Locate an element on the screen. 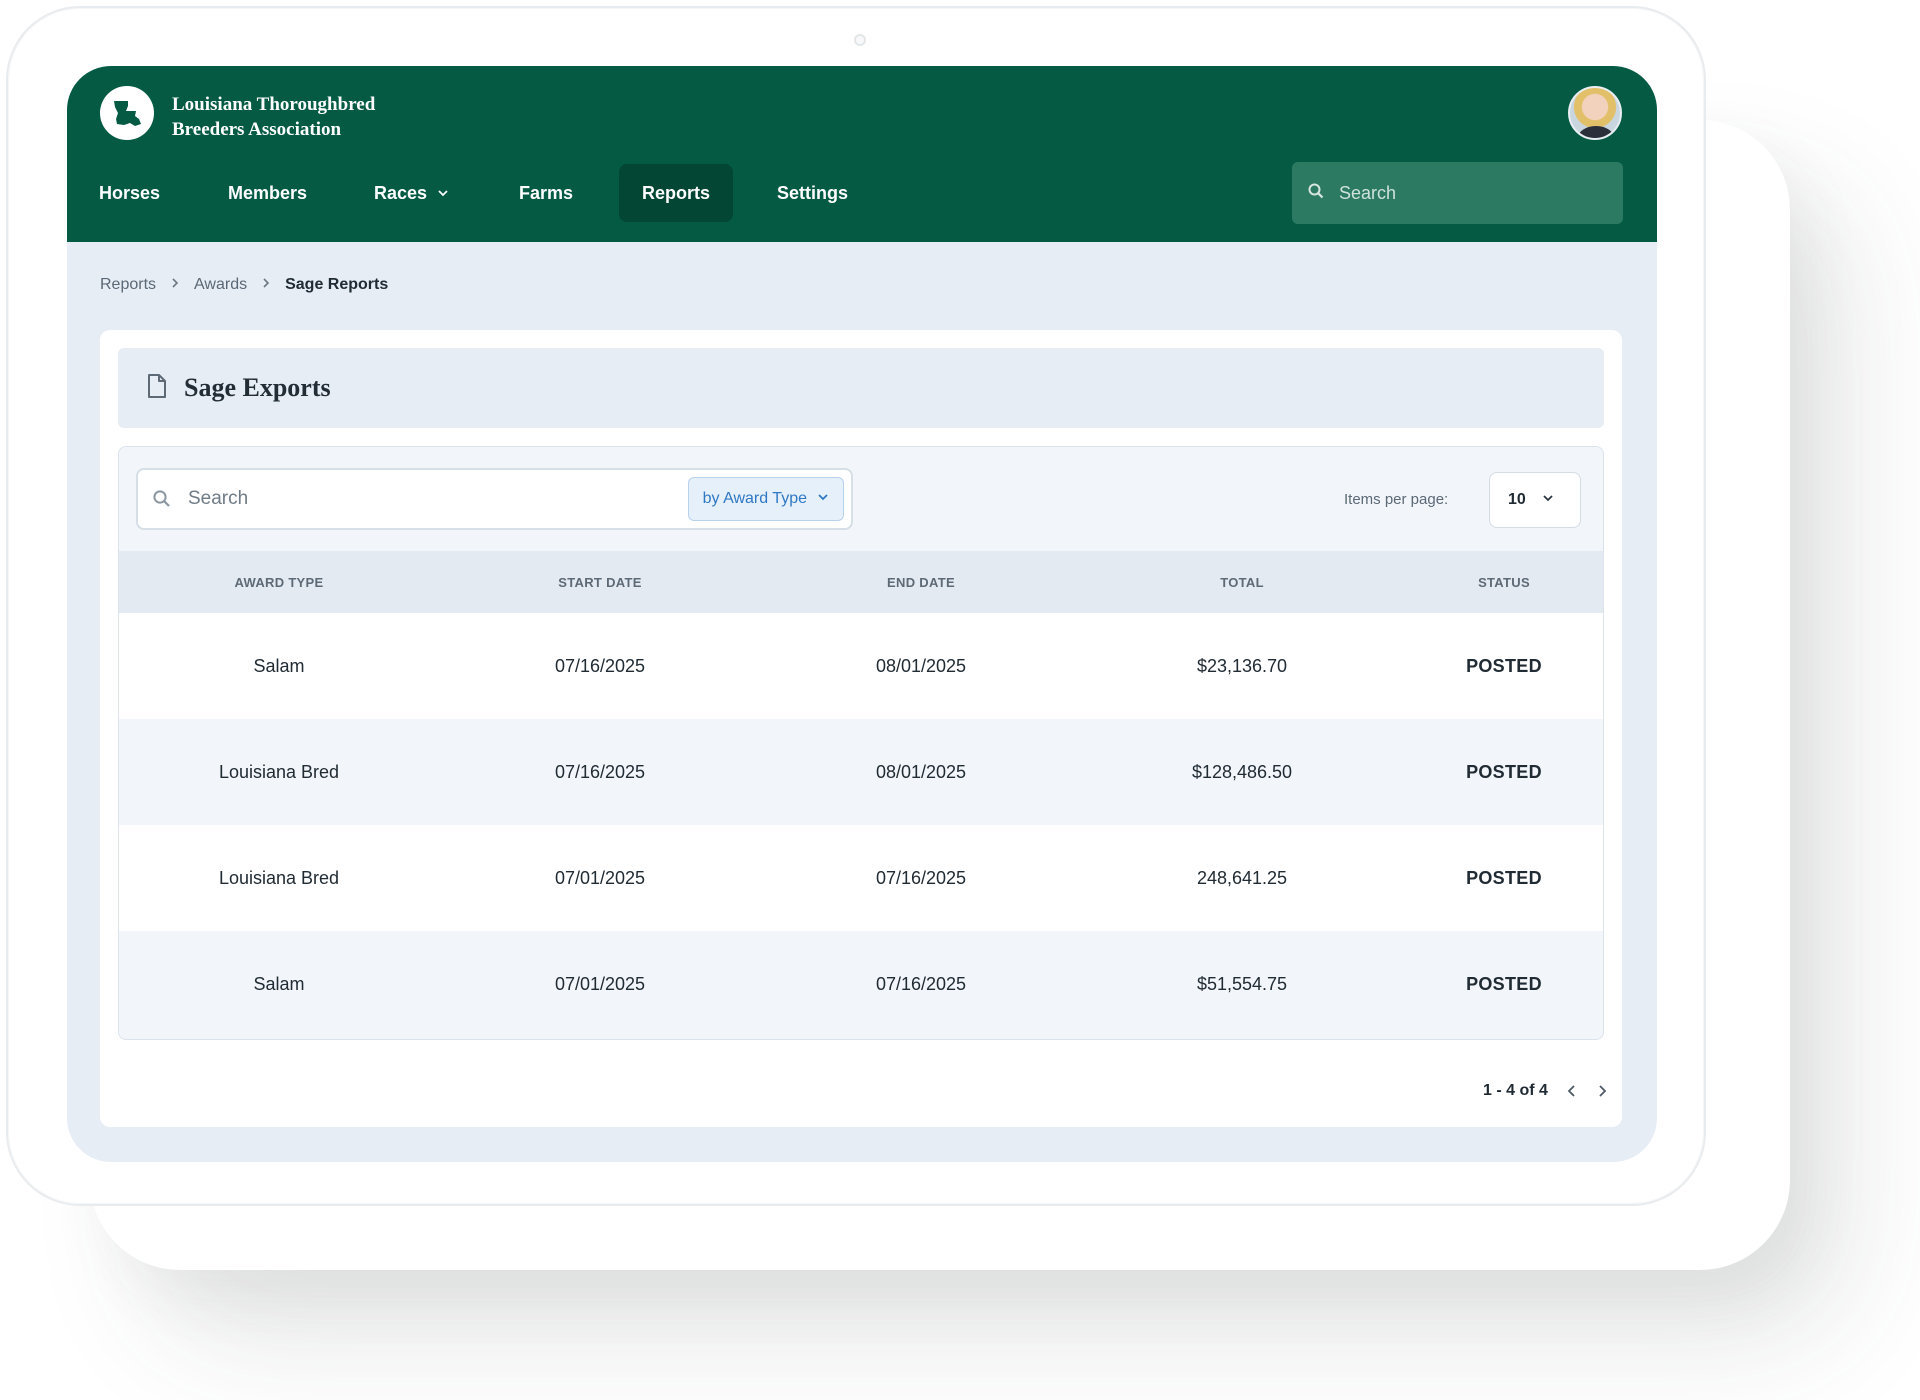 This screenshot has width=1920, height=1400. nav-label: Members is located at coordinates (268, 192).